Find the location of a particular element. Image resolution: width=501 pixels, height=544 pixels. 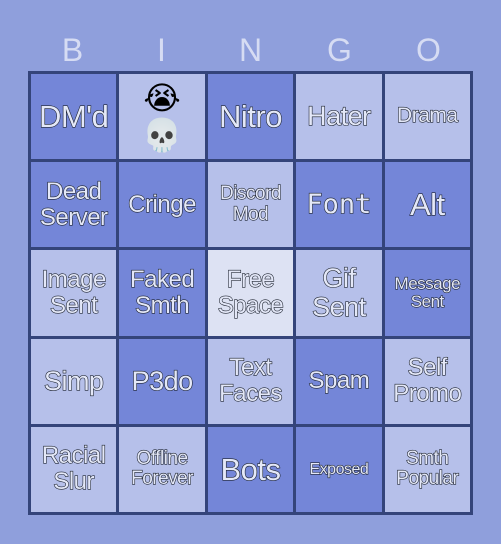

header-letter-o: O is located at coordinates (428, 50).